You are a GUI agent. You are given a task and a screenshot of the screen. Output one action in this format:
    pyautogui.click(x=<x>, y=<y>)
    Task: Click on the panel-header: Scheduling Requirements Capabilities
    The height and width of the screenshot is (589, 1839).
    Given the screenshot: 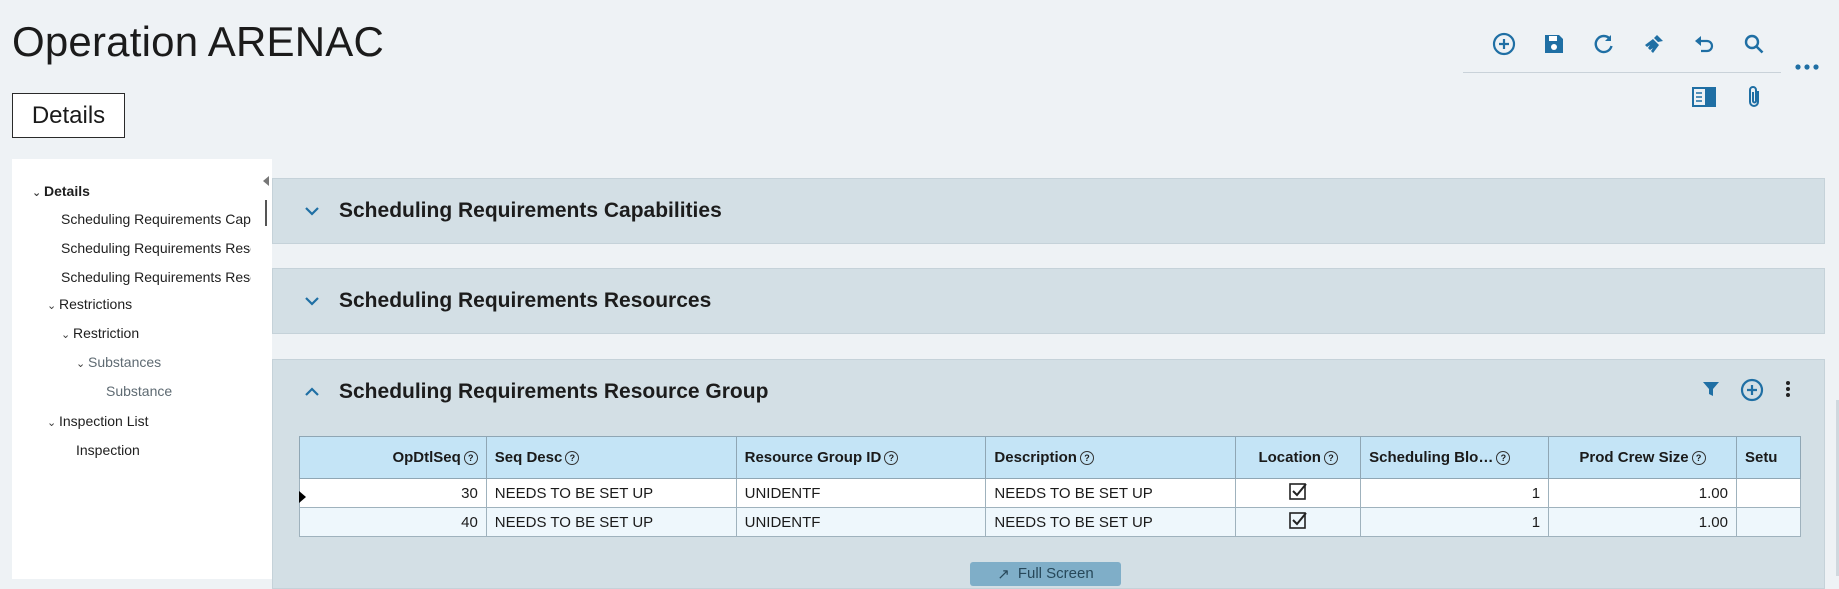 What is the action you would take?
    pyautogui.click(x=1048, y=211)
    